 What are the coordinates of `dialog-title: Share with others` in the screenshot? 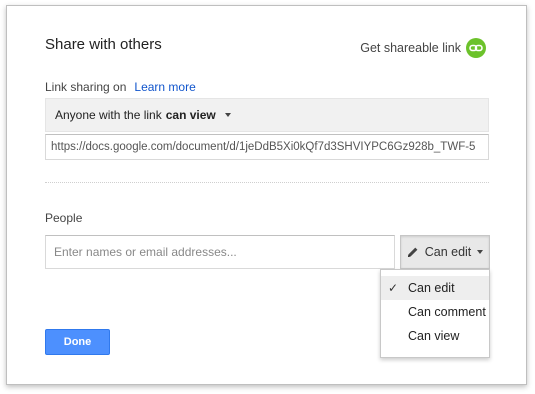 It's located at (103, 44).